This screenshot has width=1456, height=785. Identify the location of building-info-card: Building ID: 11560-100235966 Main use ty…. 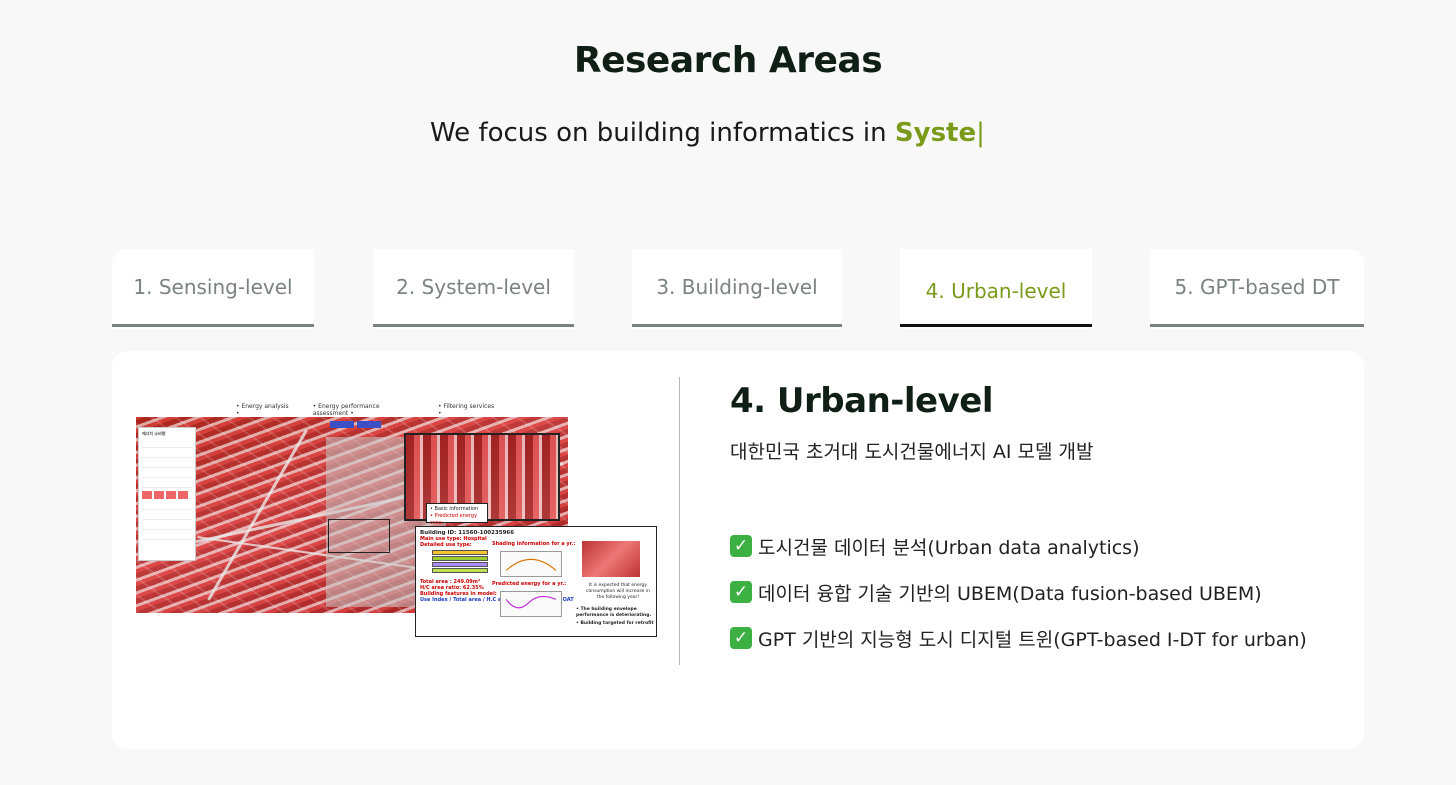
(536, 581).